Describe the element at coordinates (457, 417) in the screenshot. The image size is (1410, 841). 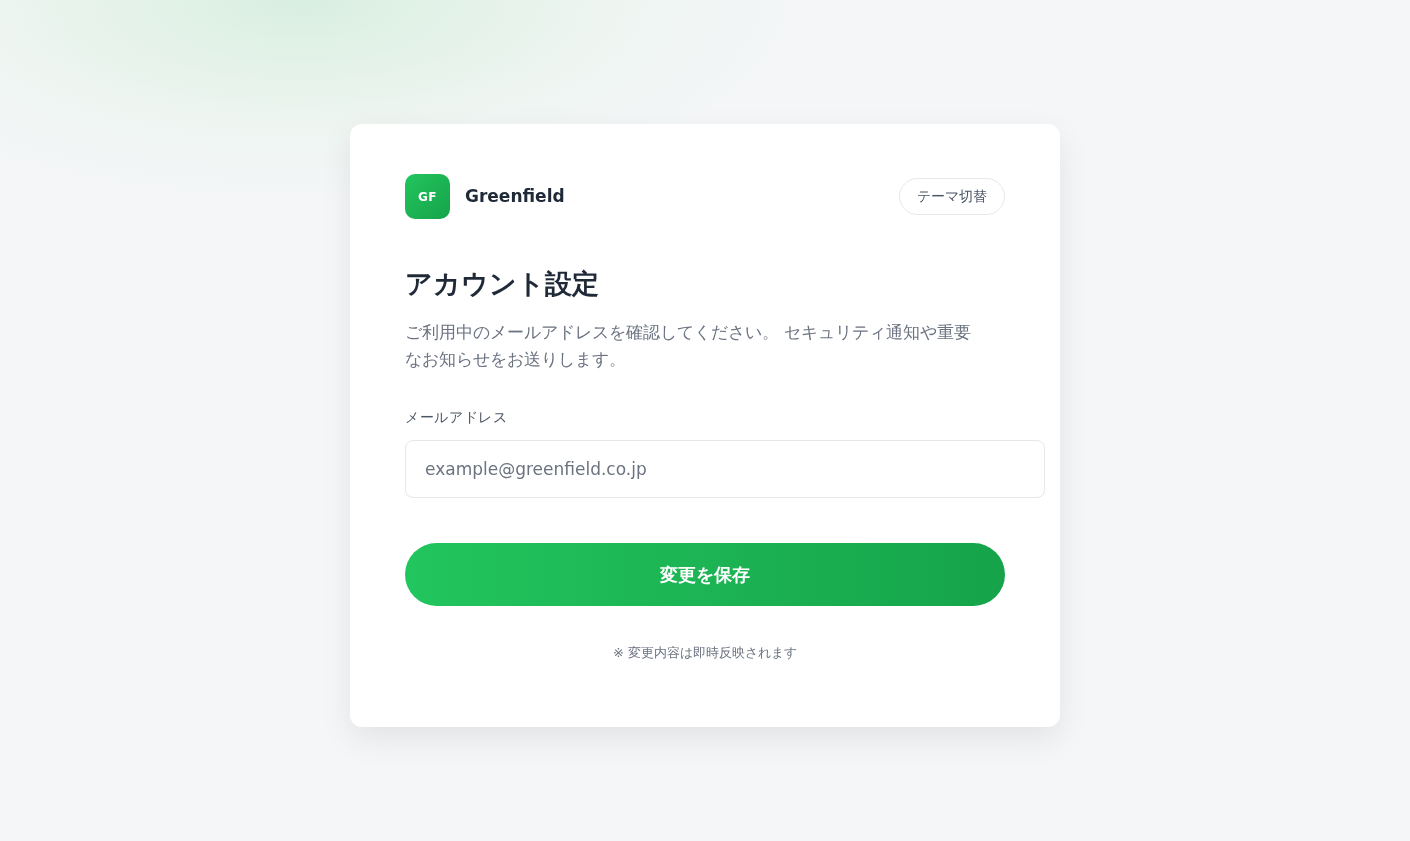
I see `email-label: メールアドレス` at that location.